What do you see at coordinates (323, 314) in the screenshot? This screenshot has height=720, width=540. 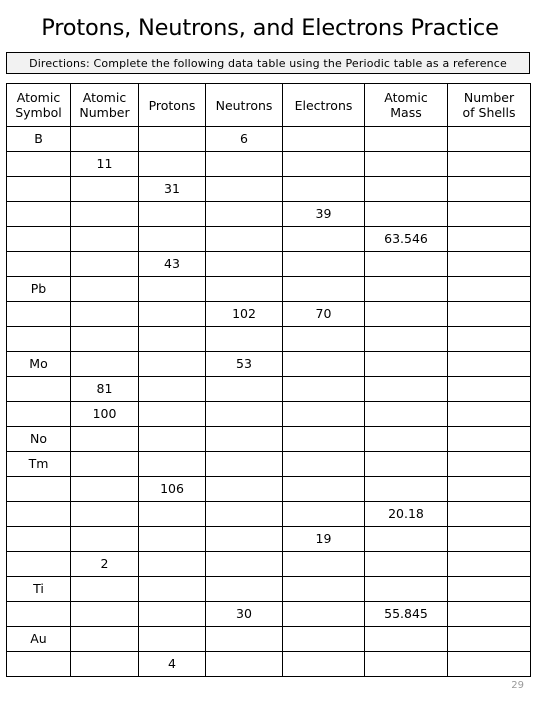 I see `cell-electrons: 70` at bounding box center [323, 314].